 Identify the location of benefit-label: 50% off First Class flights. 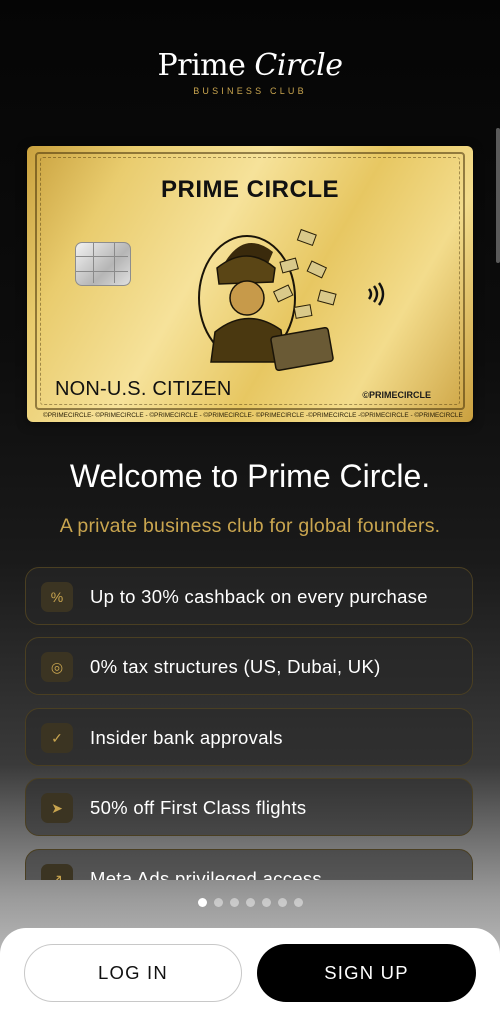
(198, 807).